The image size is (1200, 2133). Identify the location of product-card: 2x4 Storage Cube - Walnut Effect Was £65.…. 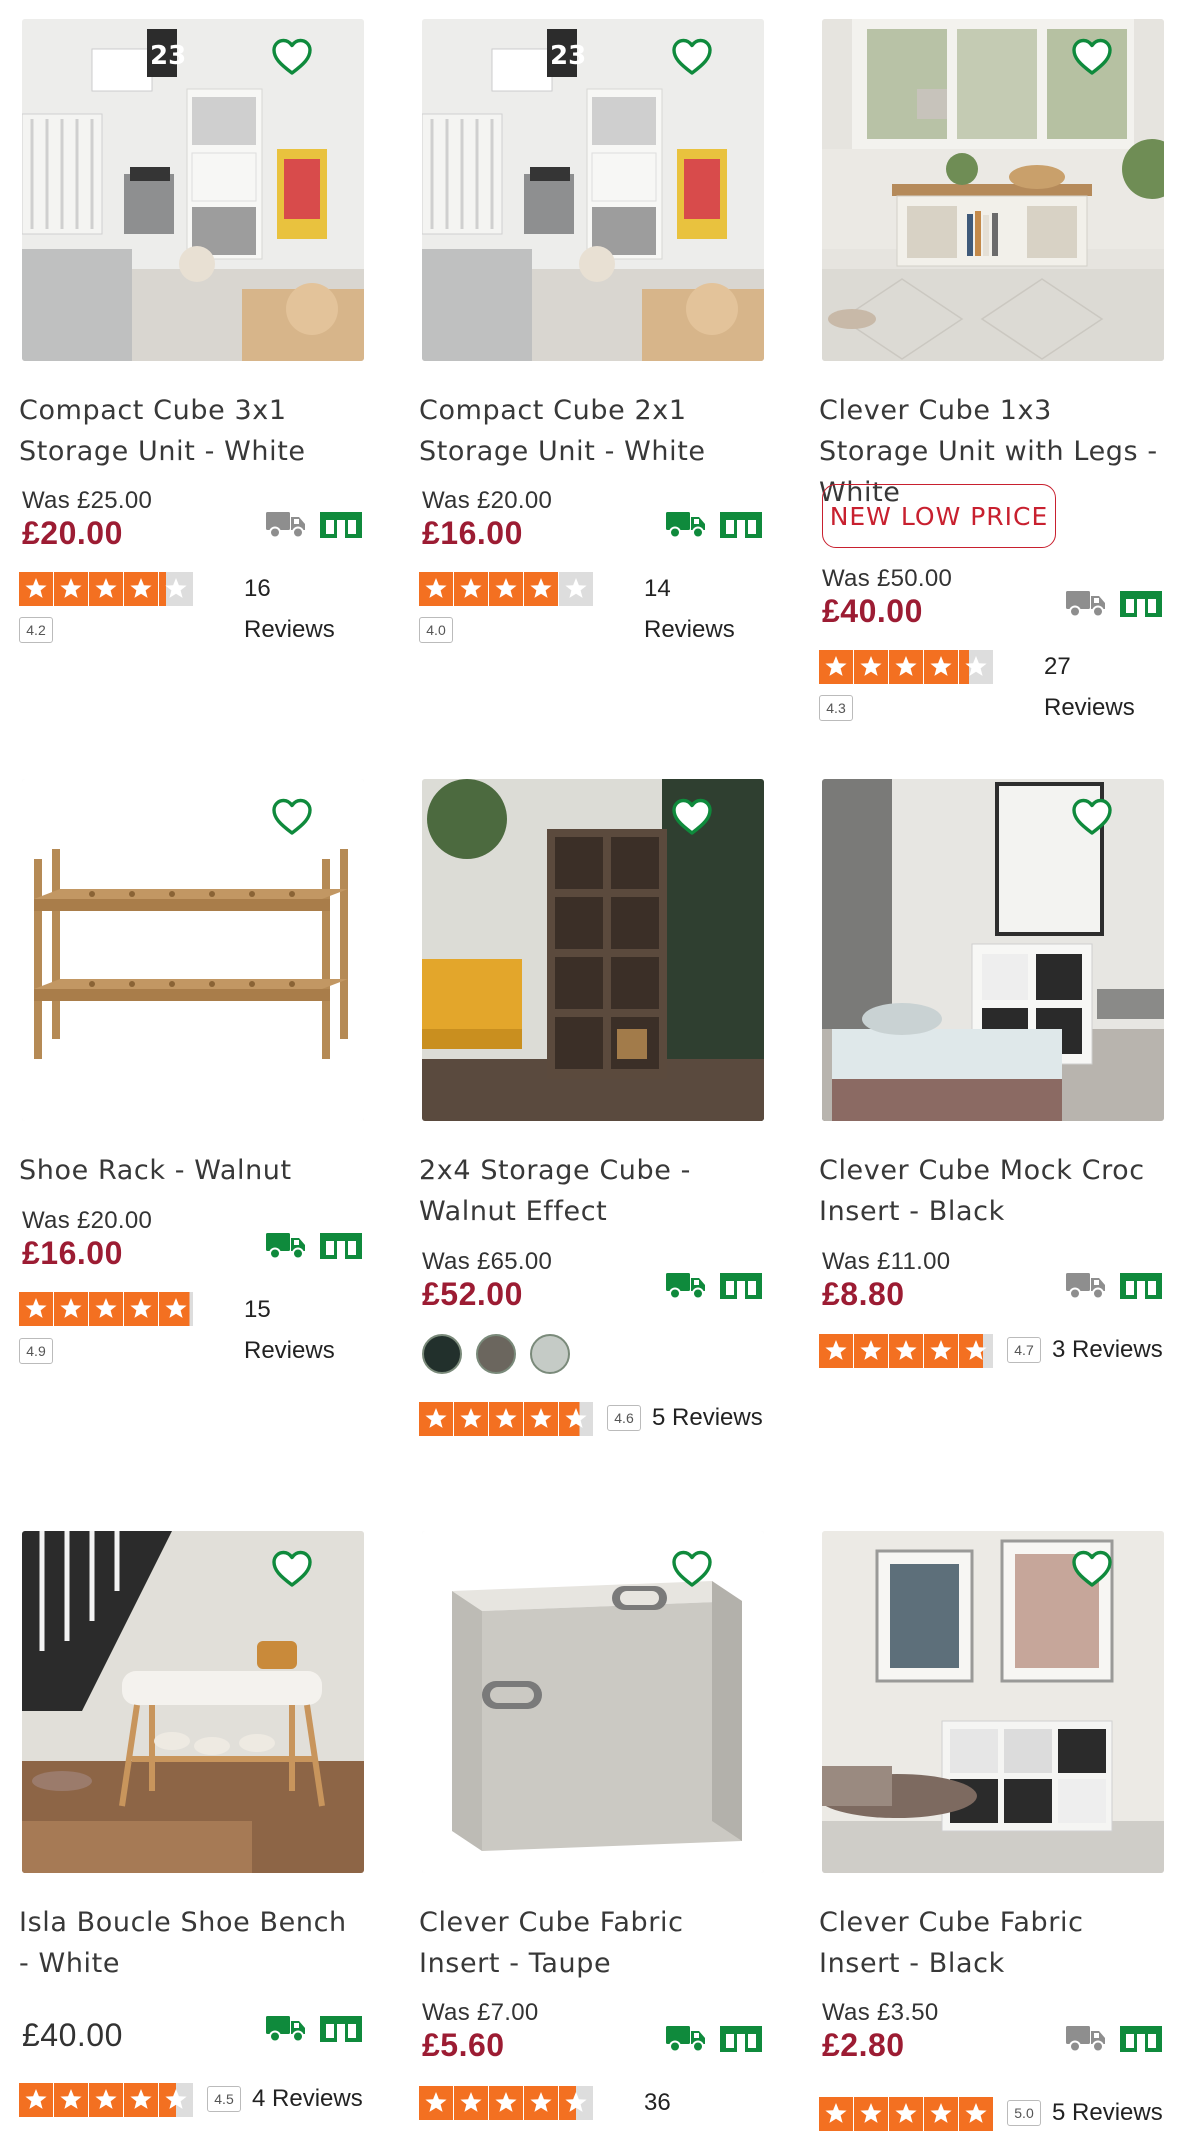
(590, 1098).